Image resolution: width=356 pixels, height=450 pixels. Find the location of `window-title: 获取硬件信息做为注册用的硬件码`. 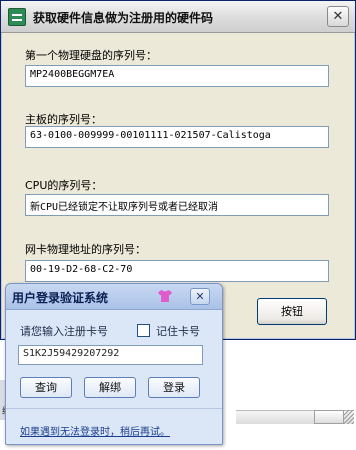

window-title: 获取硬件信息做为注册用的硬件码 is located at coordinates (123, 18).